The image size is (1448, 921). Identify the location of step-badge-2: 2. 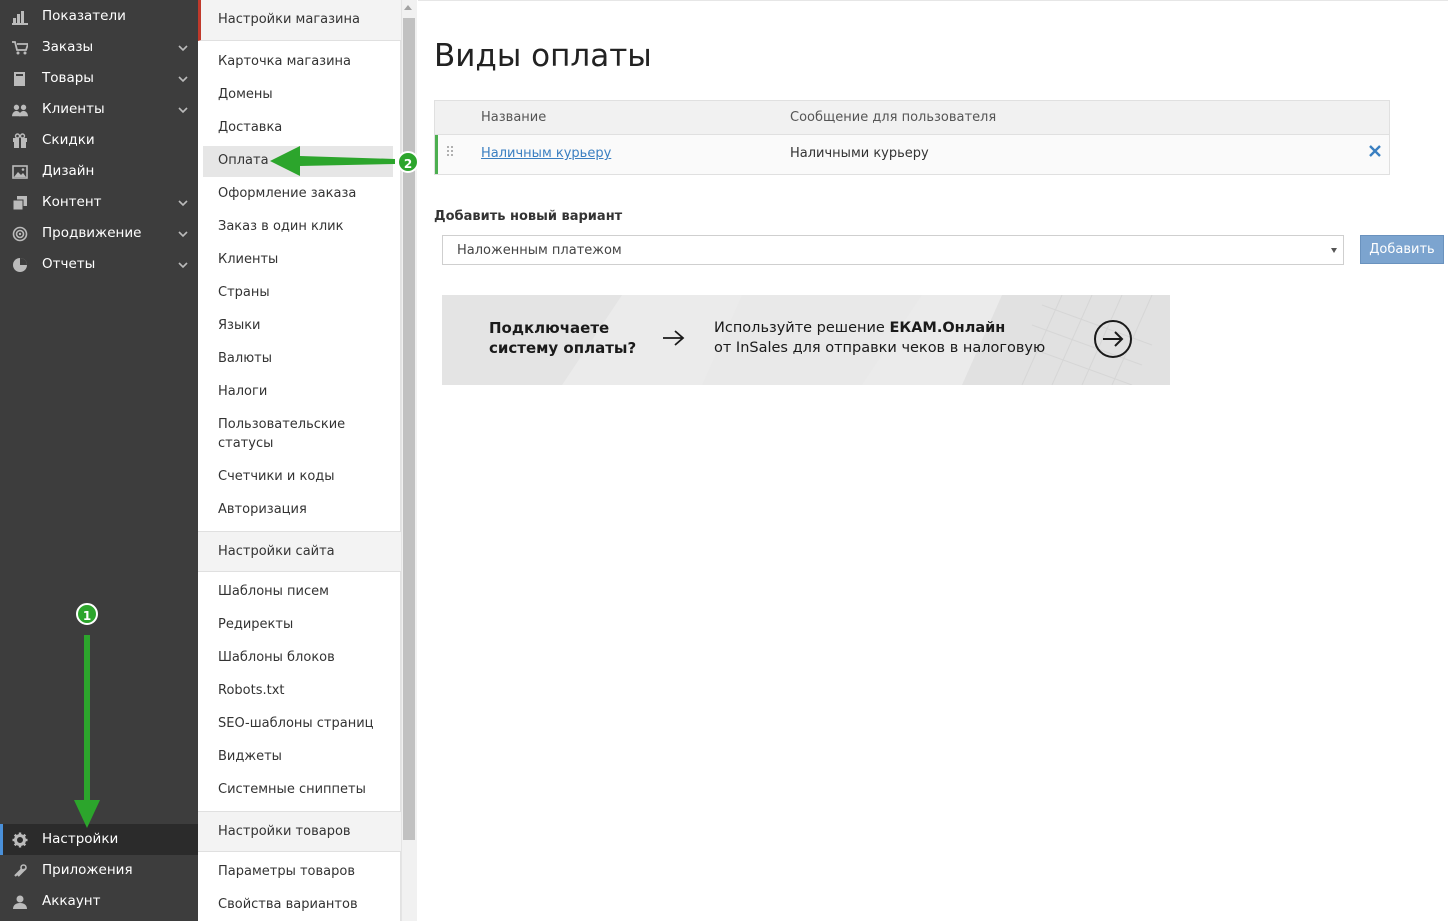
(408, 162).